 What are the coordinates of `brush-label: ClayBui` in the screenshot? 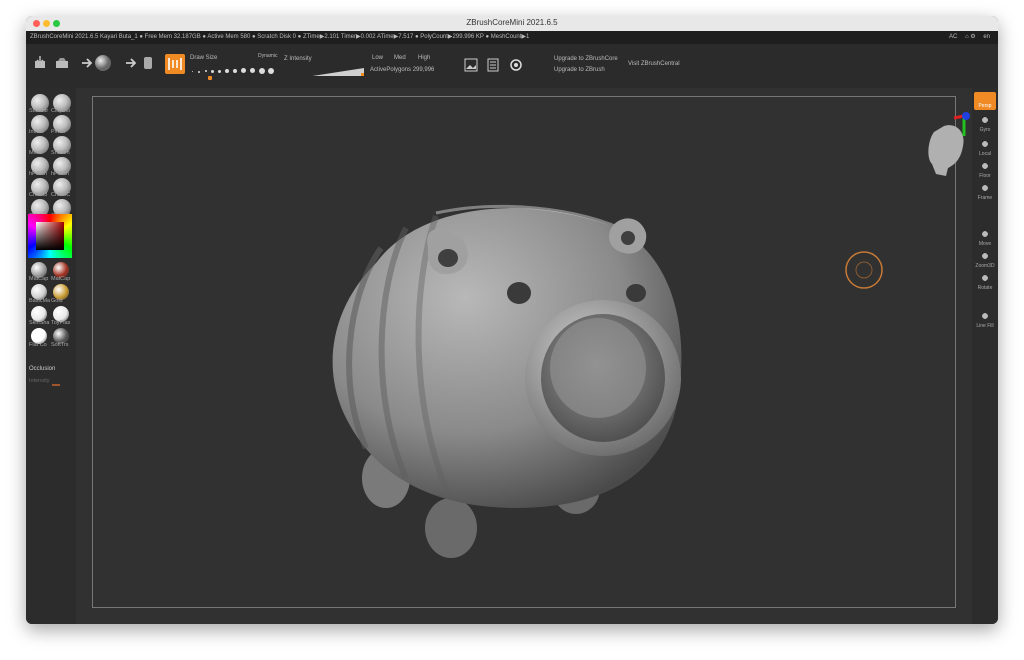 It's located at (60, 111).